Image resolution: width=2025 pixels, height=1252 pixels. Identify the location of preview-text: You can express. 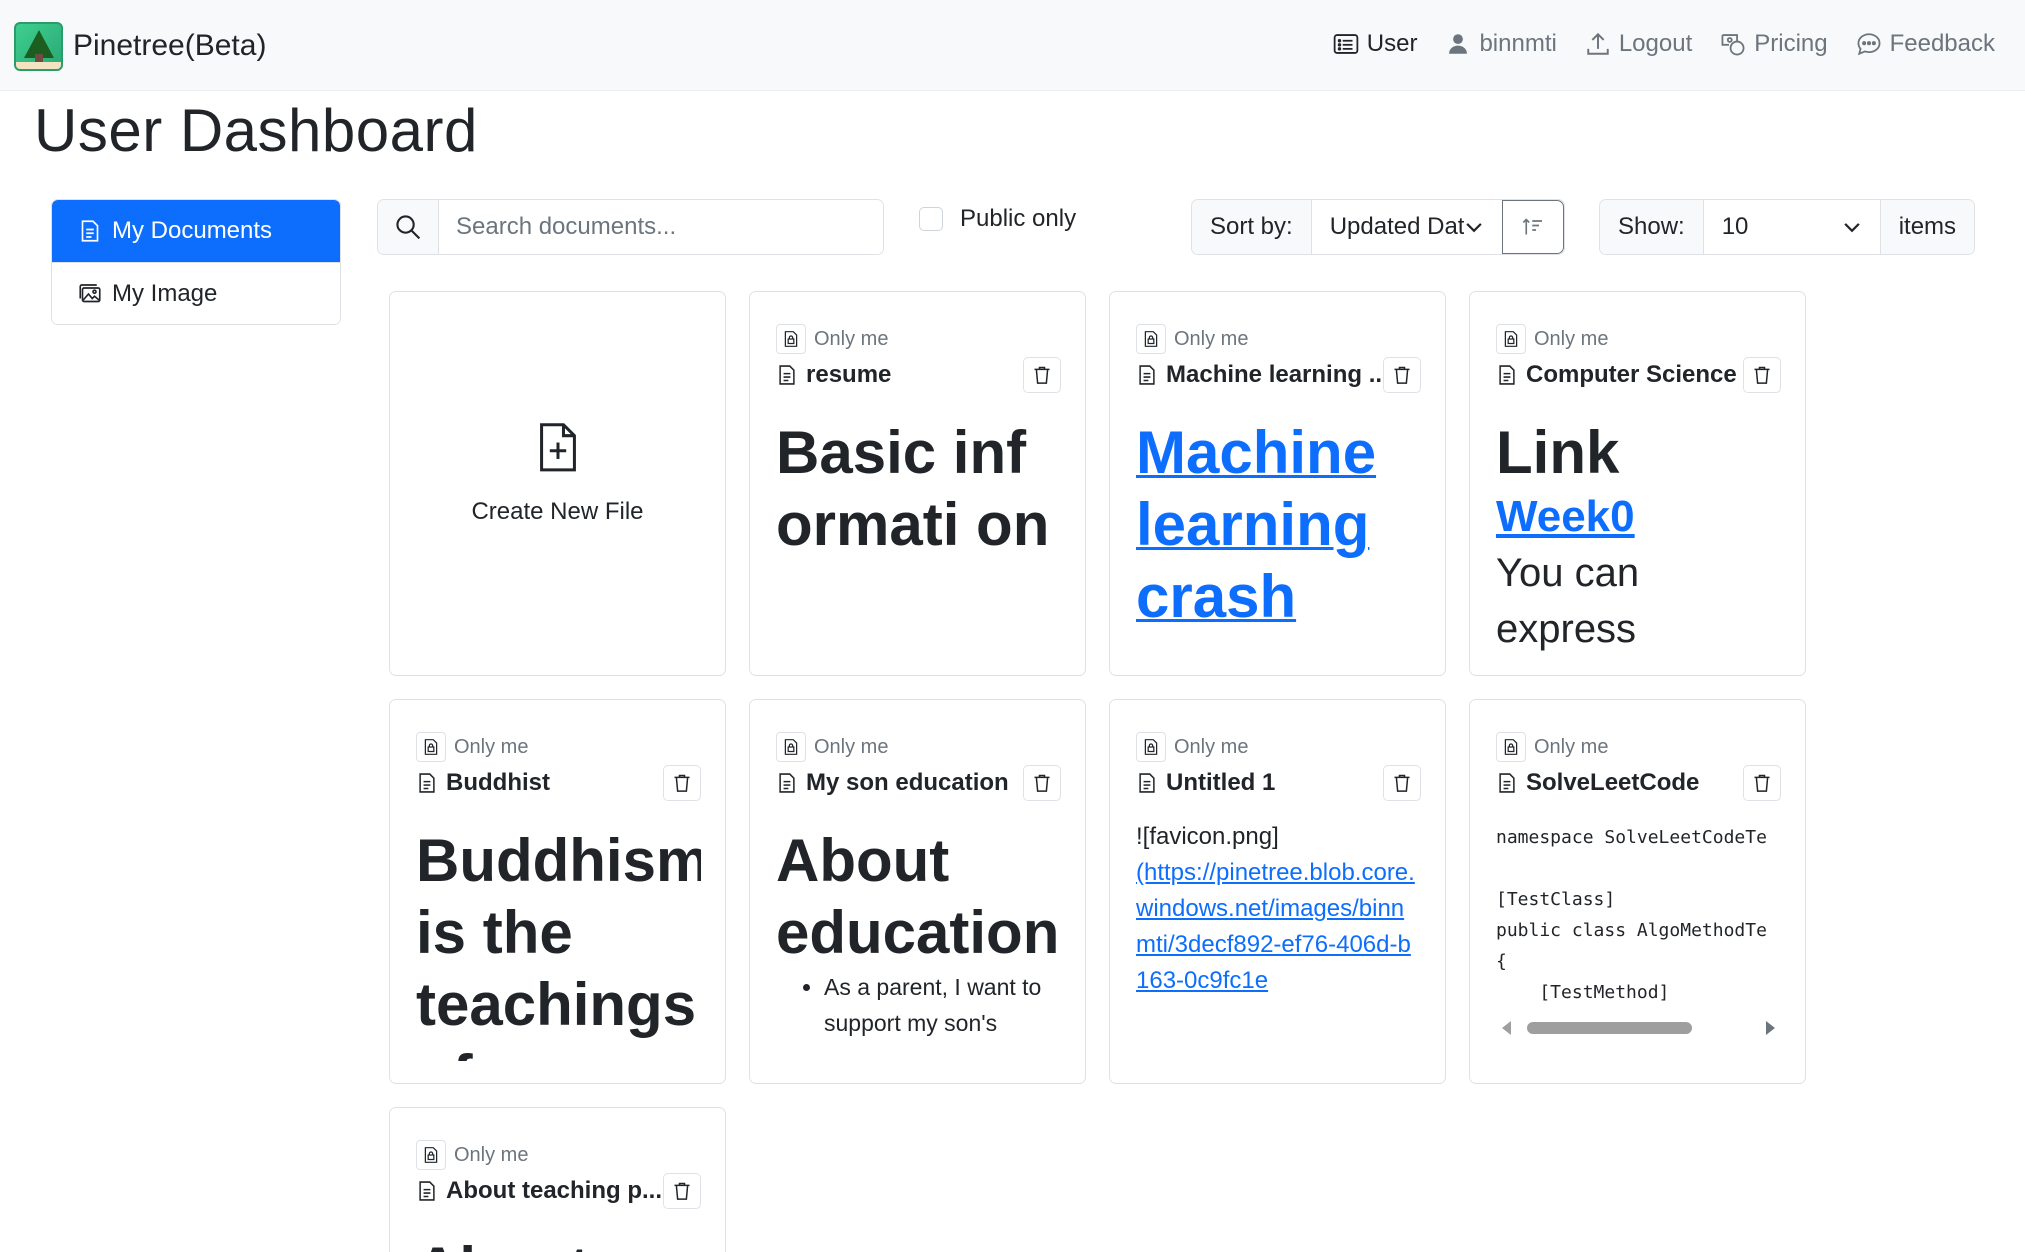
(1568, 601).